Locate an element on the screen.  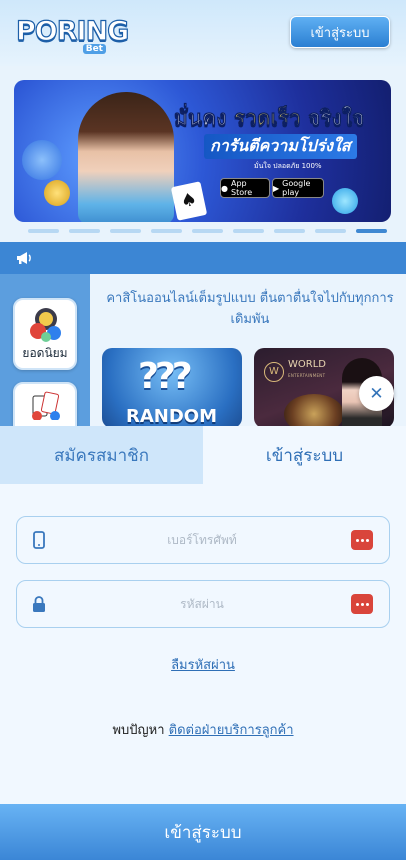
help-row: พบปัญหา ติดต่อฝ่ายบริการลูกค้า is located at coordinates (203, 729).